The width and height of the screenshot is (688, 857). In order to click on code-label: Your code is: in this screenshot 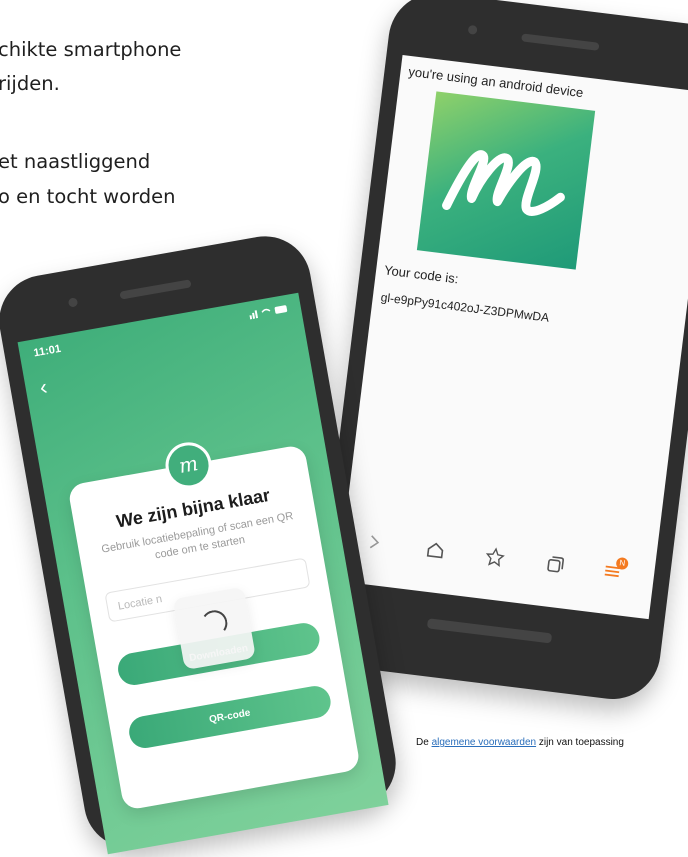, I will do `click(421, 274)`.